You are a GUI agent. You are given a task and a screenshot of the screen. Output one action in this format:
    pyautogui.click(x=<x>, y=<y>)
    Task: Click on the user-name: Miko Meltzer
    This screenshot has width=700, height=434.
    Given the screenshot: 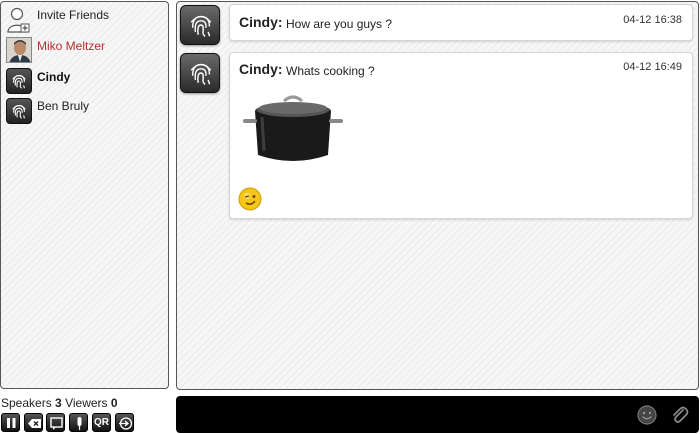 What is the action you would take?
    pyautogui.click(x=71, y=46)
    